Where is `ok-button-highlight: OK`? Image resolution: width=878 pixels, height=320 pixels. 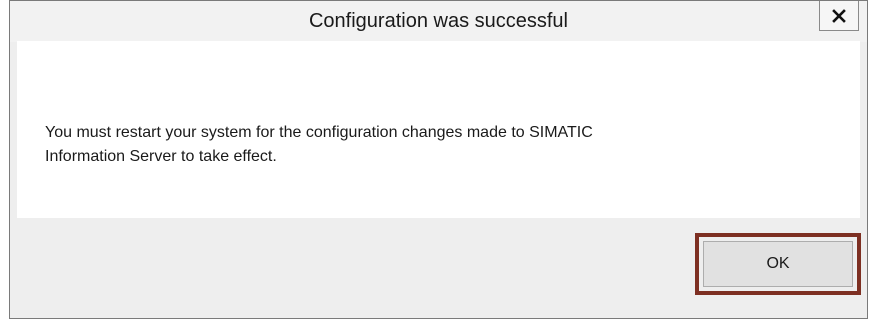 ok-button-highlight: OK is located at coordinates (778, 264).